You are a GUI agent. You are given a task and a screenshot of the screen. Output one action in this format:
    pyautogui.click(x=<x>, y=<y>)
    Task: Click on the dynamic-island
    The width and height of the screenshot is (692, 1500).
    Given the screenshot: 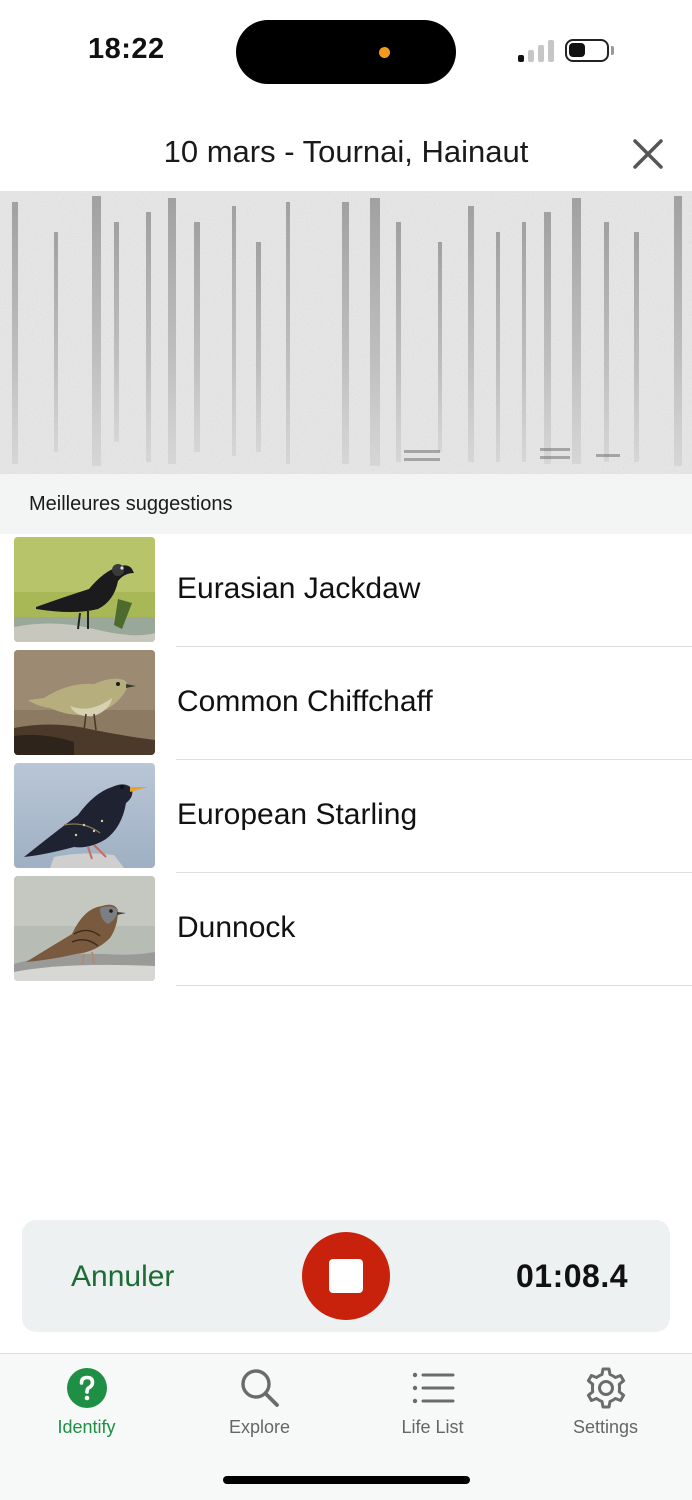 What is the action you would take?
    pyautogui.click(x=346, y=52)
    